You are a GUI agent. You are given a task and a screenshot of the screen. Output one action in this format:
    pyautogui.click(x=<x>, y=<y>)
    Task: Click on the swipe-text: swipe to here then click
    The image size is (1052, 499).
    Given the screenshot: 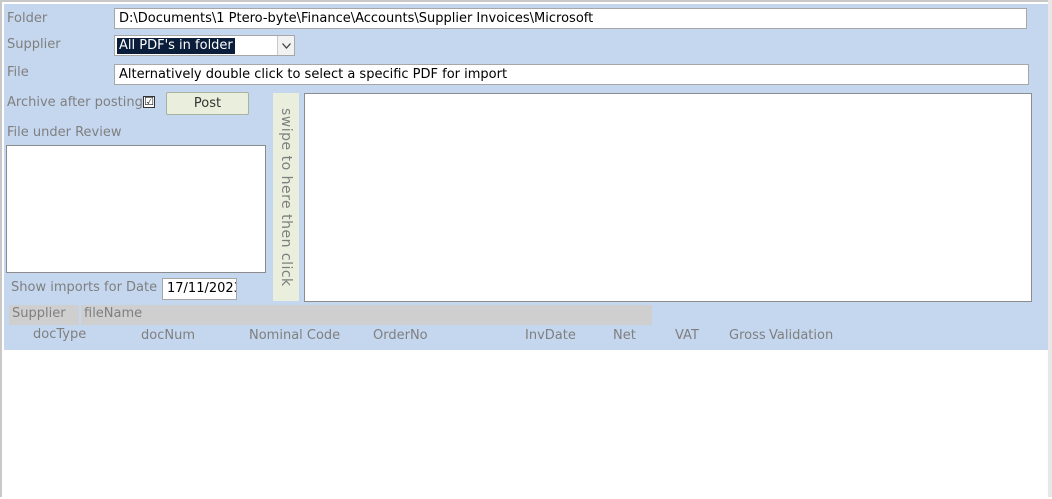 What is the action you would take?
    pyautogui.click(x=286, y=197)
    